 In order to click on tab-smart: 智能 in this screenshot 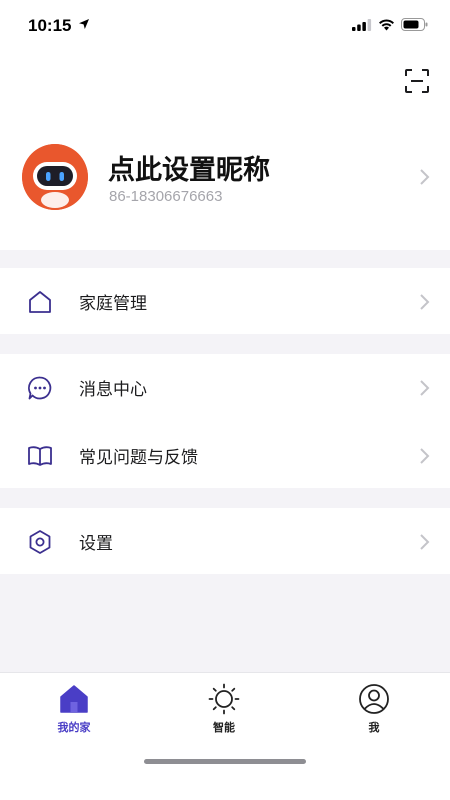, I will do `click(224, 709)`.